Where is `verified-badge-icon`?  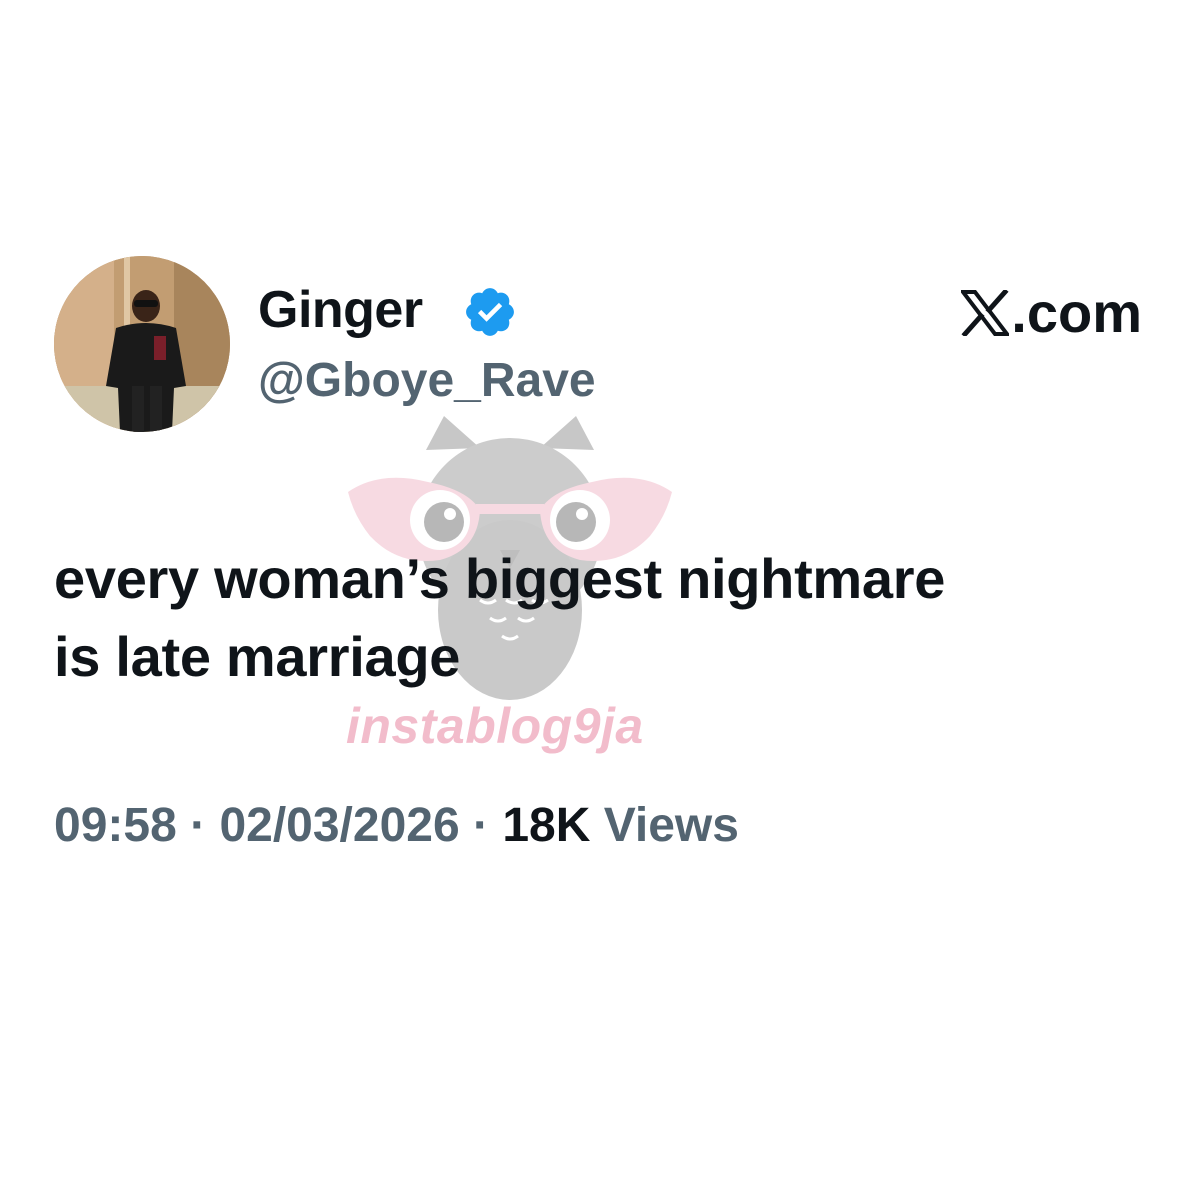 verified-badge-icon is located at coordinates (490, 312).